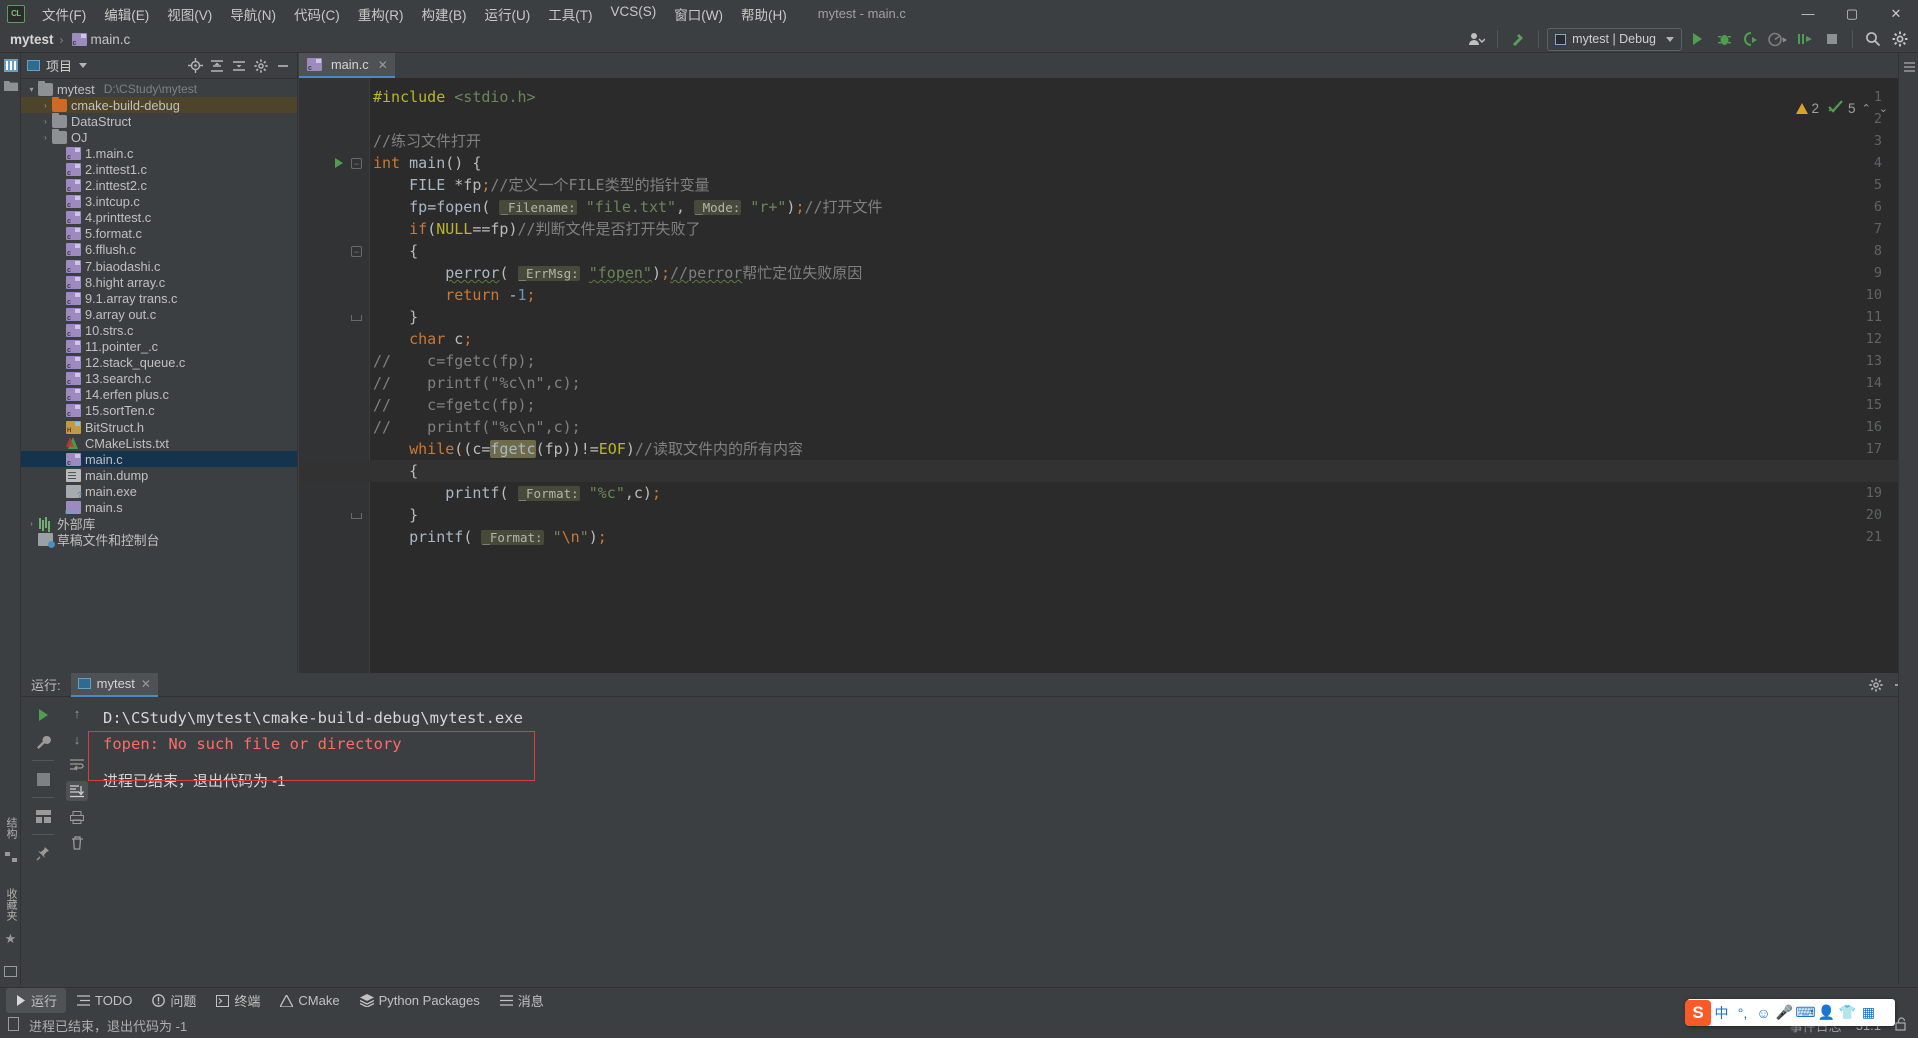 This screenshot has width=1918, height=1038. What do you see at coordinates (43, 853) in the screenshot?
I see `pin-icon` at bounding box center [43, 853].